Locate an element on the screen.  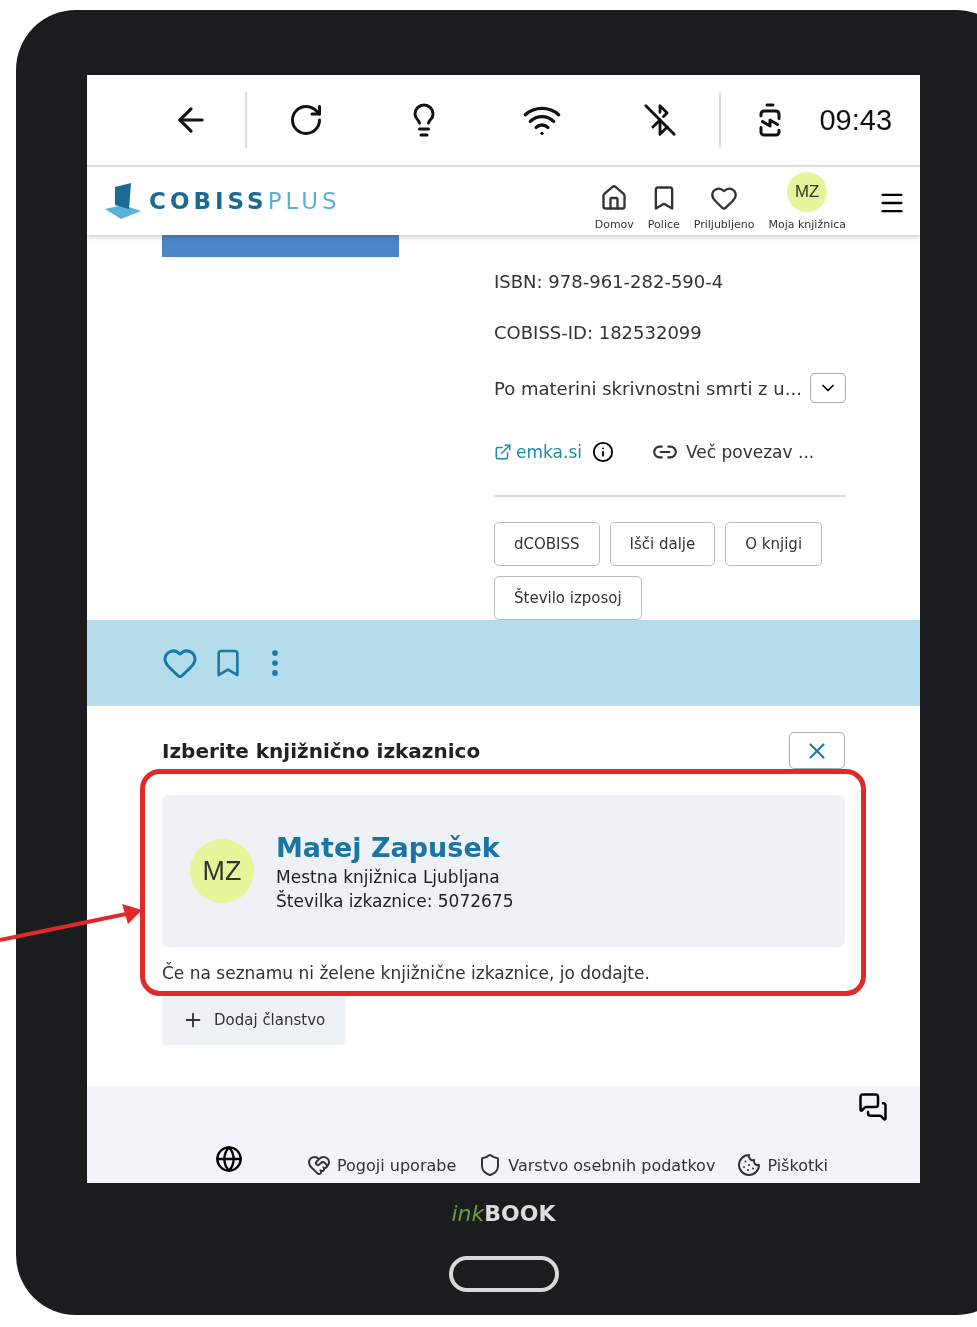
logo-text: COBISS is located at coordinates (208, 201).